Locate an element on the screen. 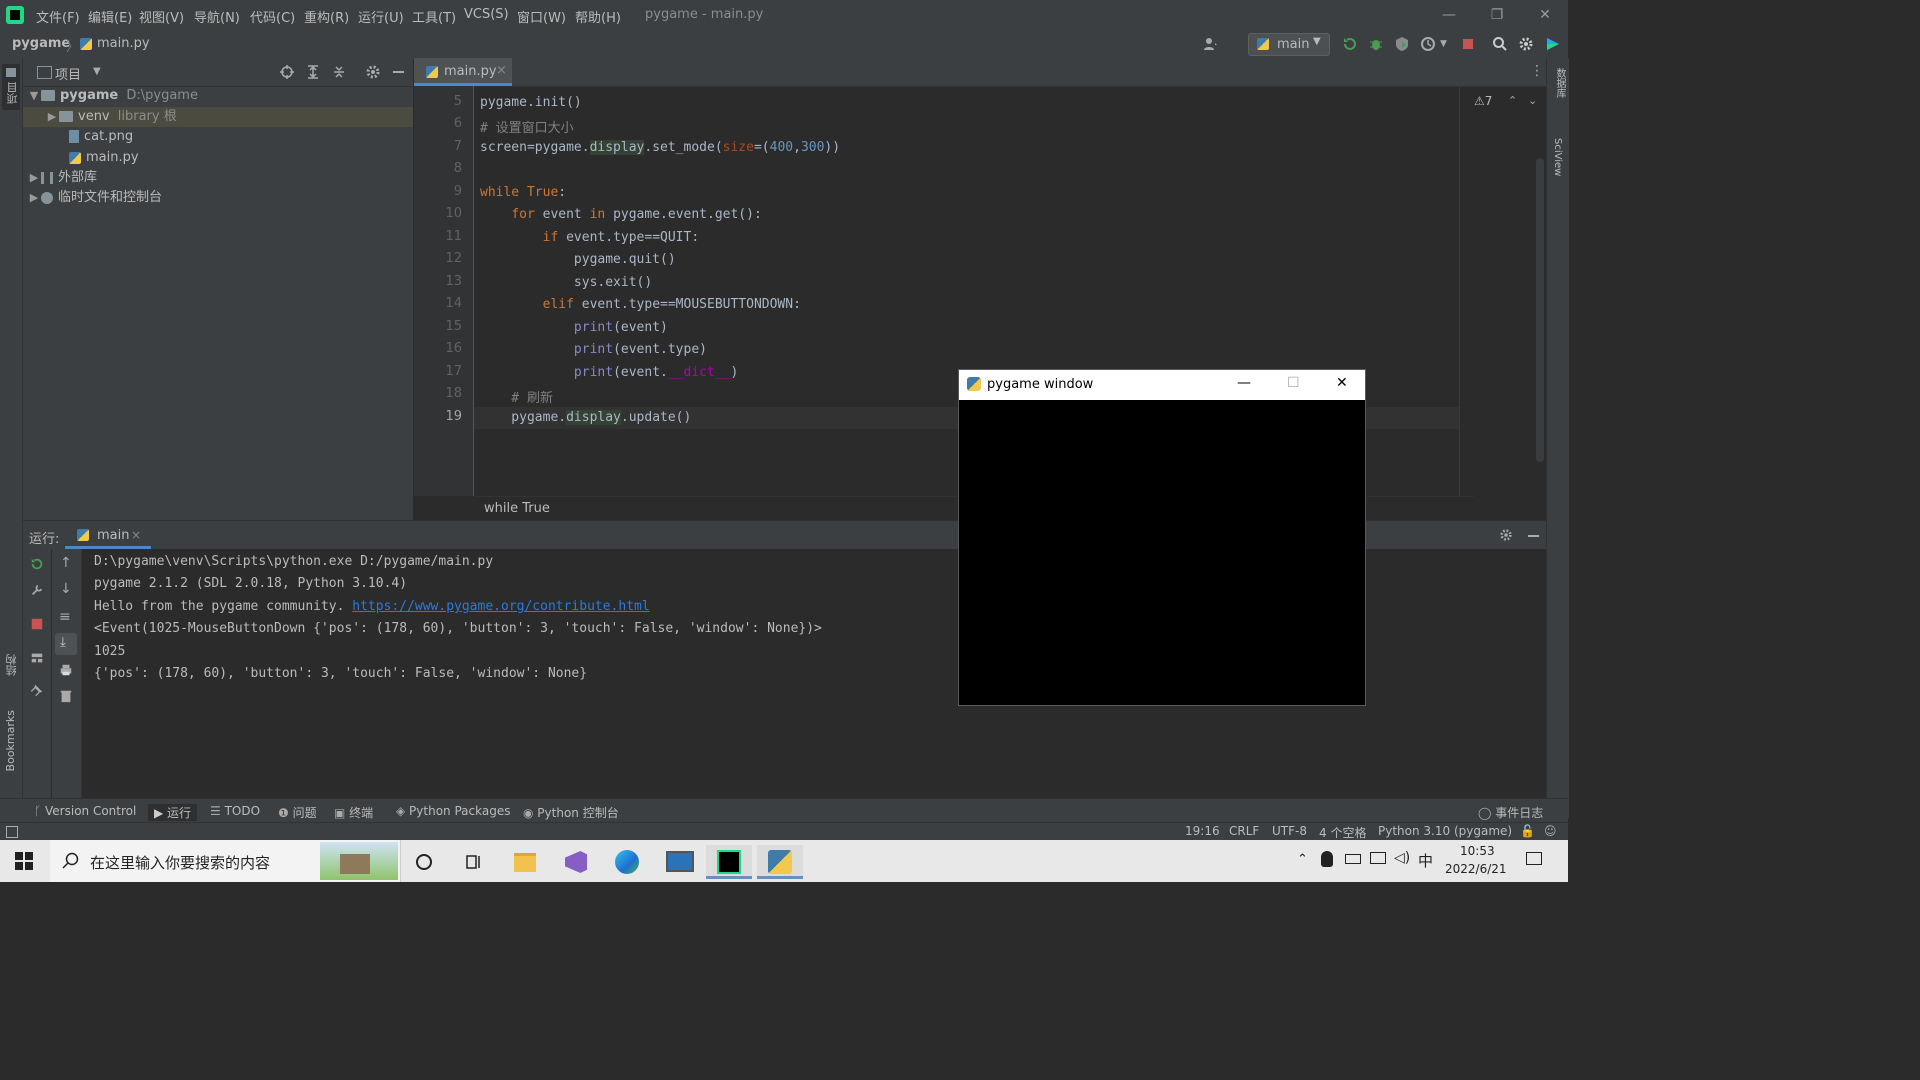 This screenshot has width=1920, height=1080. code-line: # 刷新 is located at coordinates (516, 396).